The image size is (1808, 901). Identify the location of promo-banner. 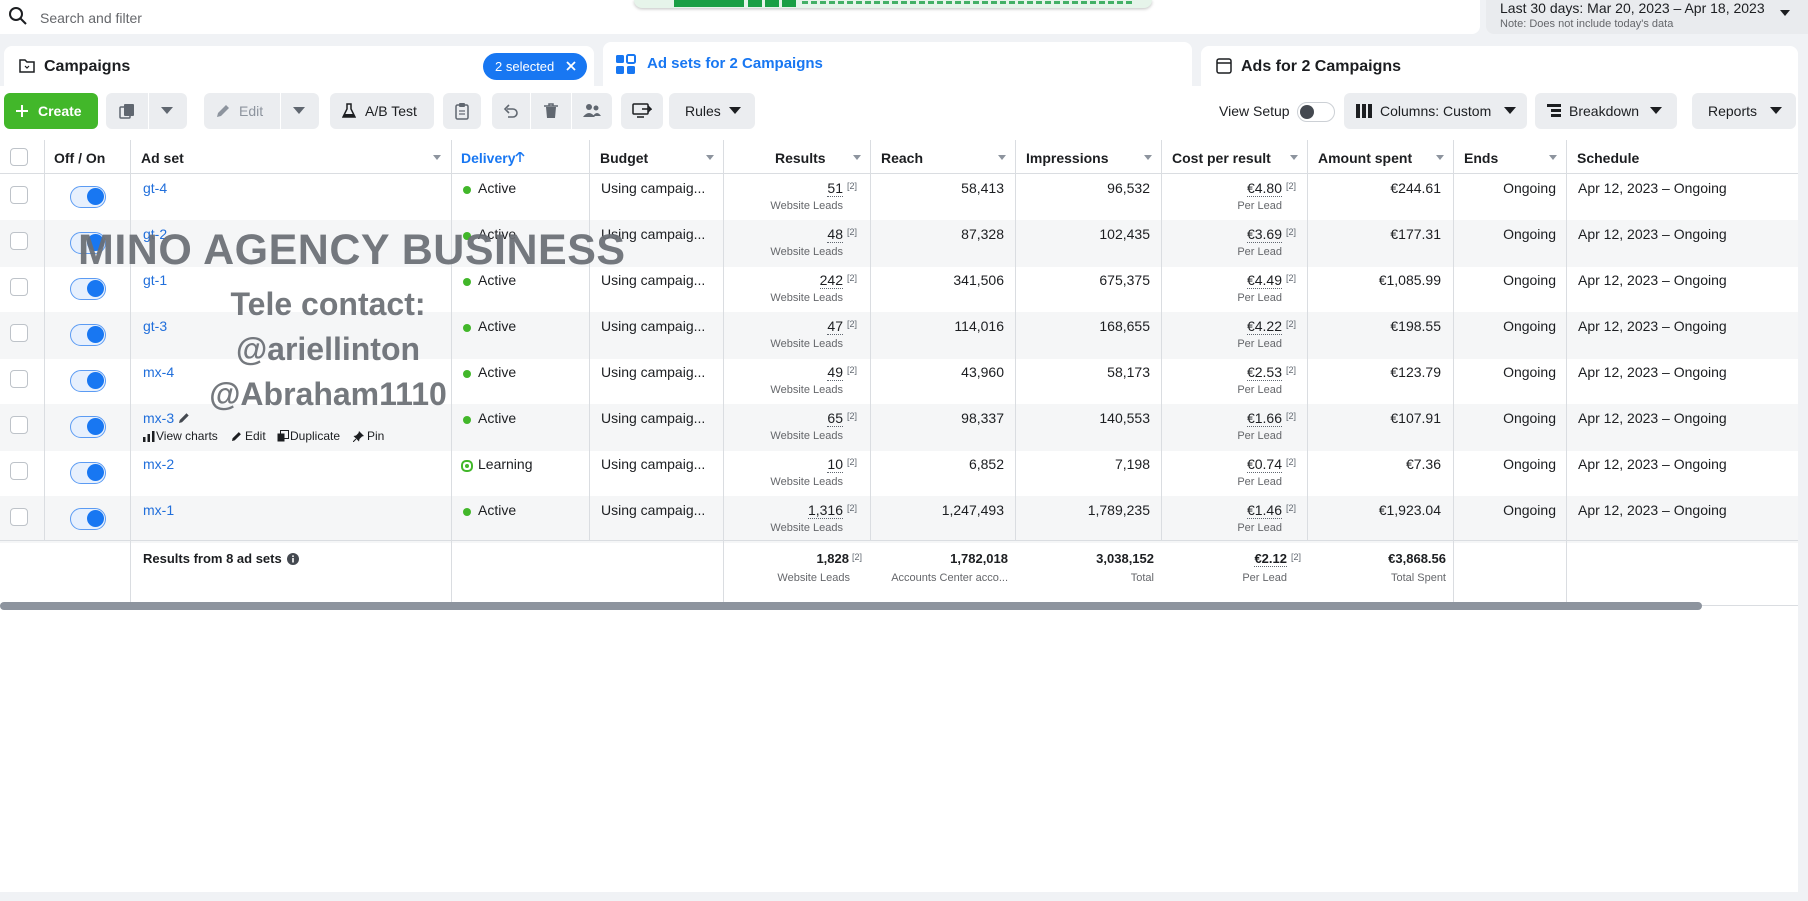
(893, 4).